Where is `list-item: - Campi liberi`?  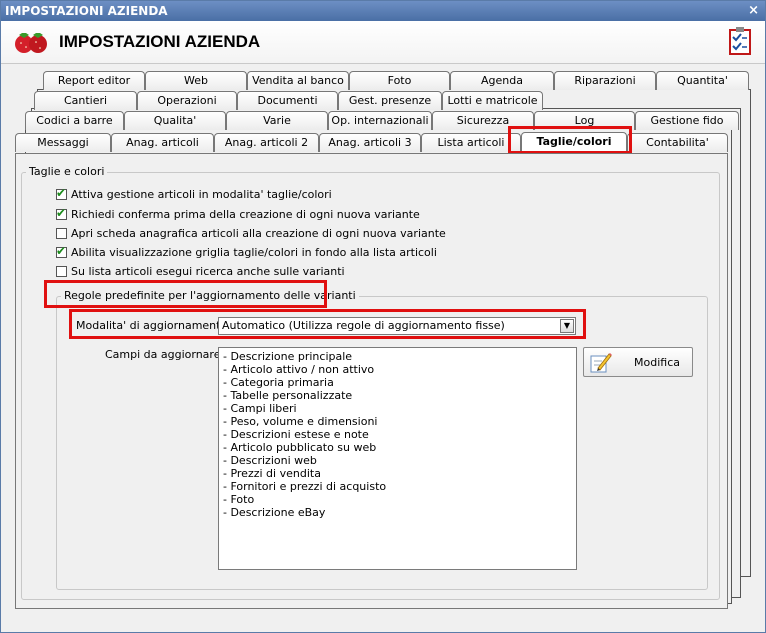
list-item: - Campi liberi is located at coordinates (397, 408).